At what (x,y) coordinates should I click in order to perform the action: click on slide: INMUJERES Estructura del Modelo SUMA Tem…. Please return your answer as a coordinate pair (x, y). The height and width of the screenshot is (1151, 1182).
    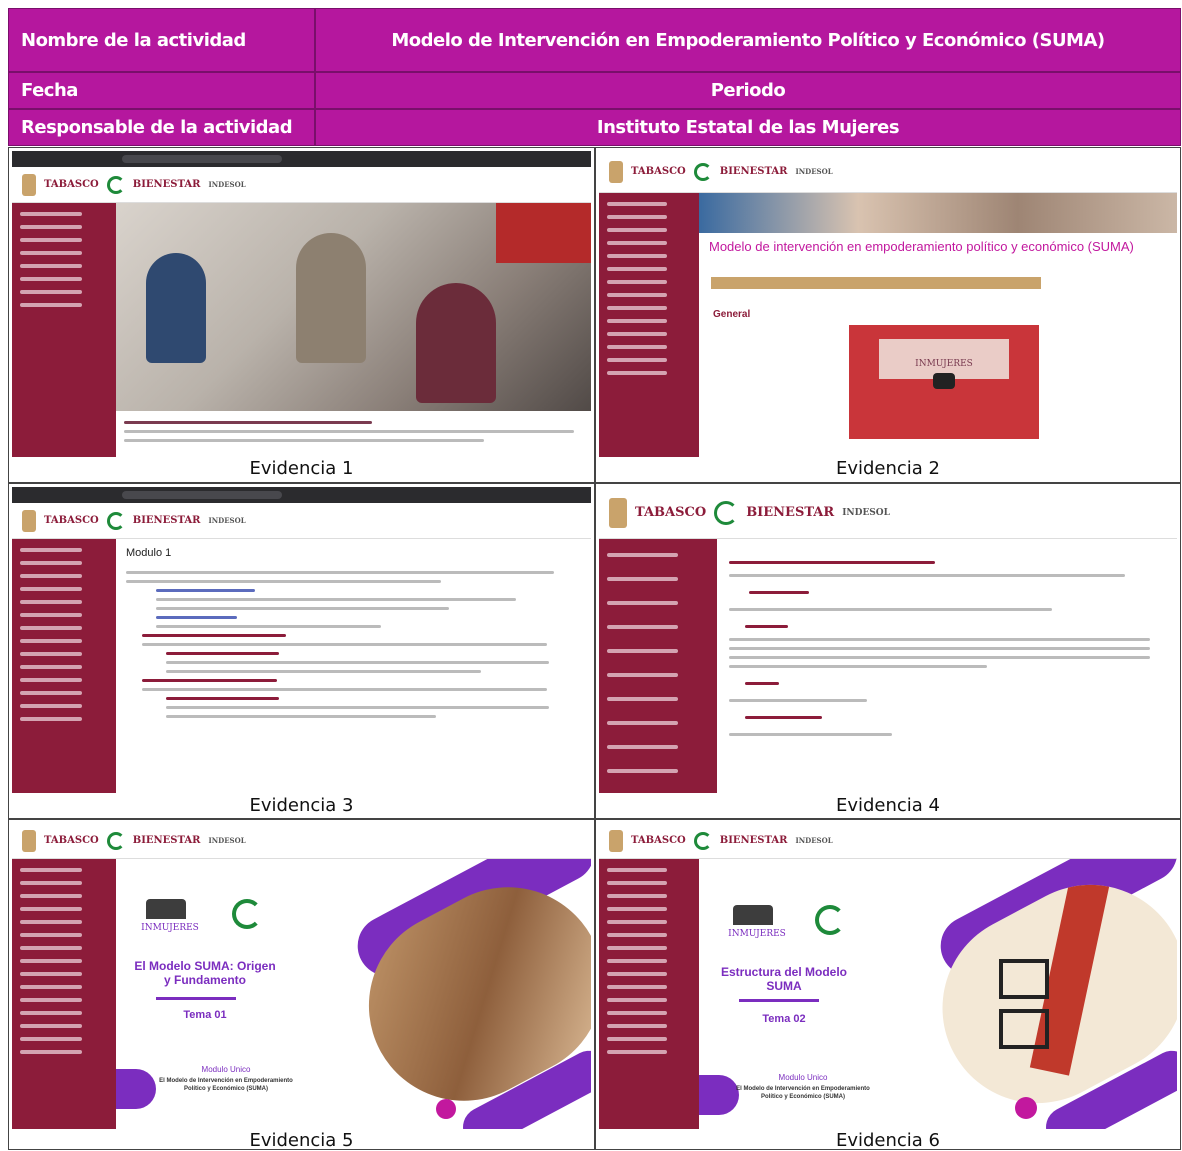
    Looking at the image, I should click on (938, 994).